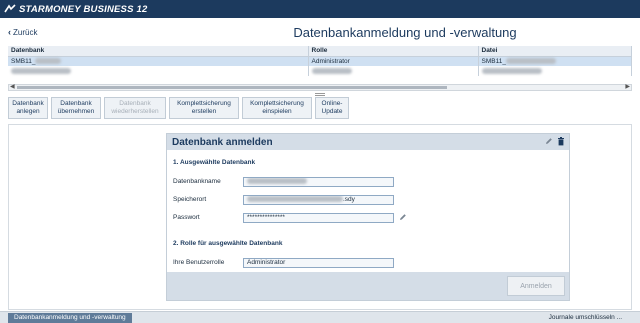  I want to click on cell-role: Administrator, so click(393, 61).